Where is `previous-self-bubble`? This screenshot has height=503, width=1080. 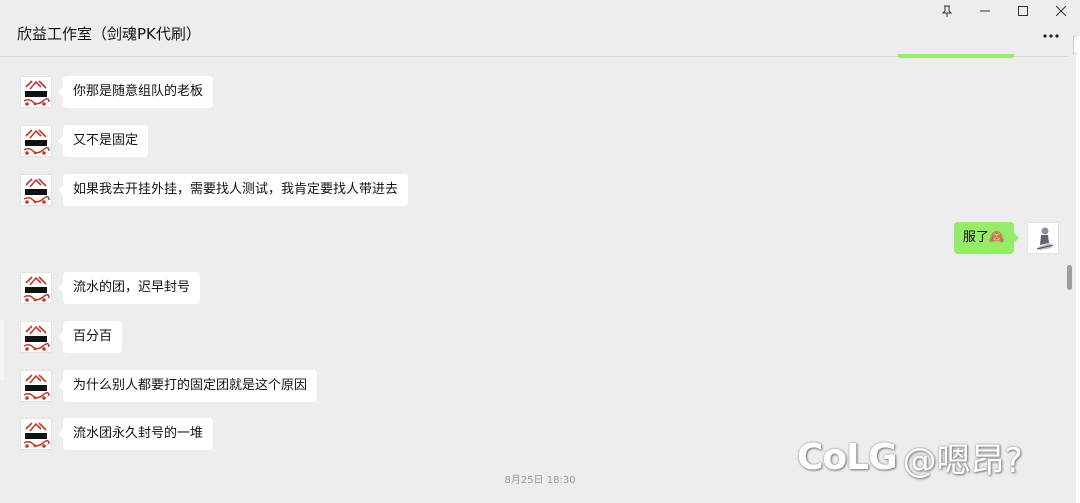
previous-self-bubble is located at coordinates (956, 56).